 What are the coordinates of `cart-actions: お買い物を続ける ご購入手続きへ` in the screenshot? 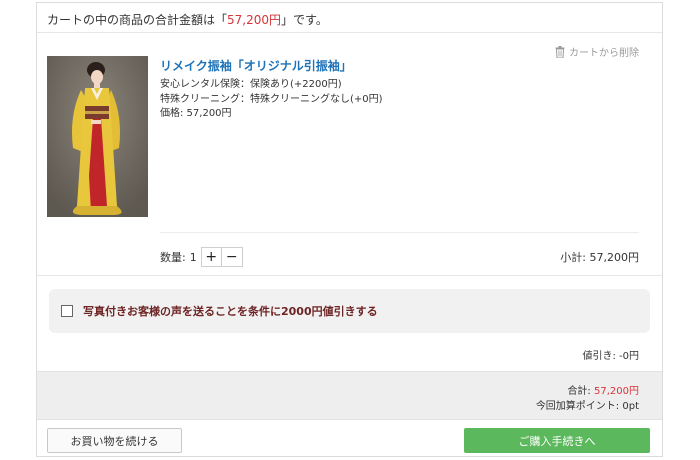 It's located at (349, 438).